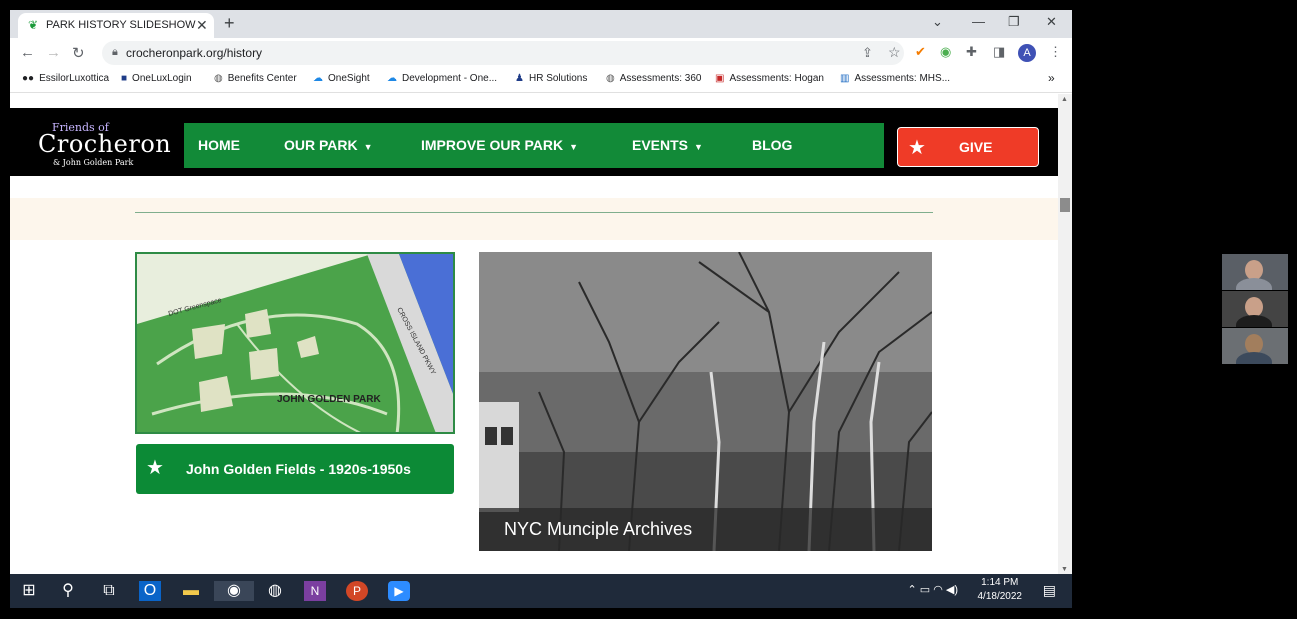  I want to click on task-view-icon: ⧉, so click(109, 591).